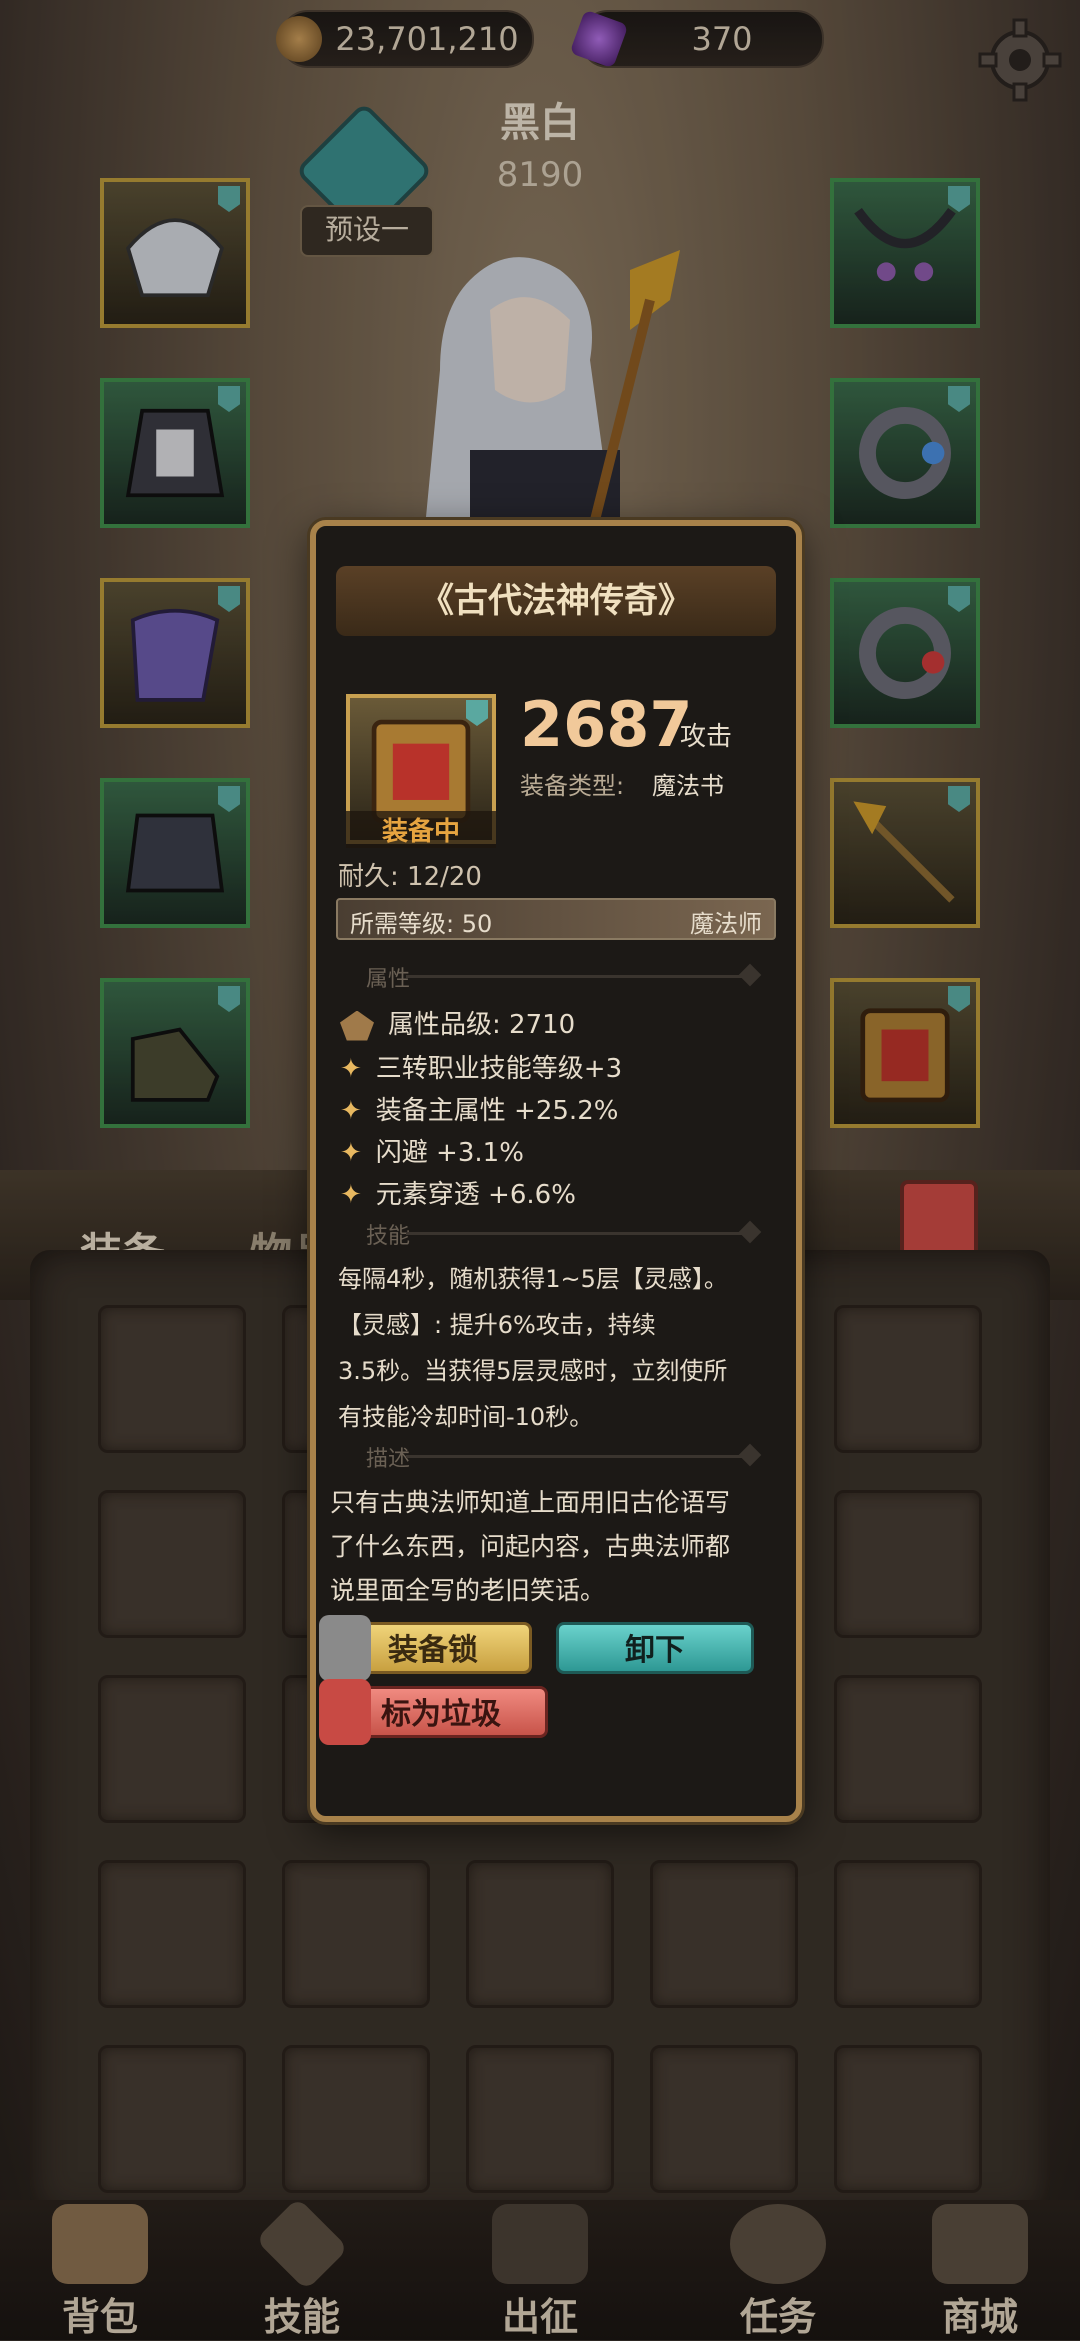  I want to click on attr-text: 闪避 +3.1%, so click(449, 1153).